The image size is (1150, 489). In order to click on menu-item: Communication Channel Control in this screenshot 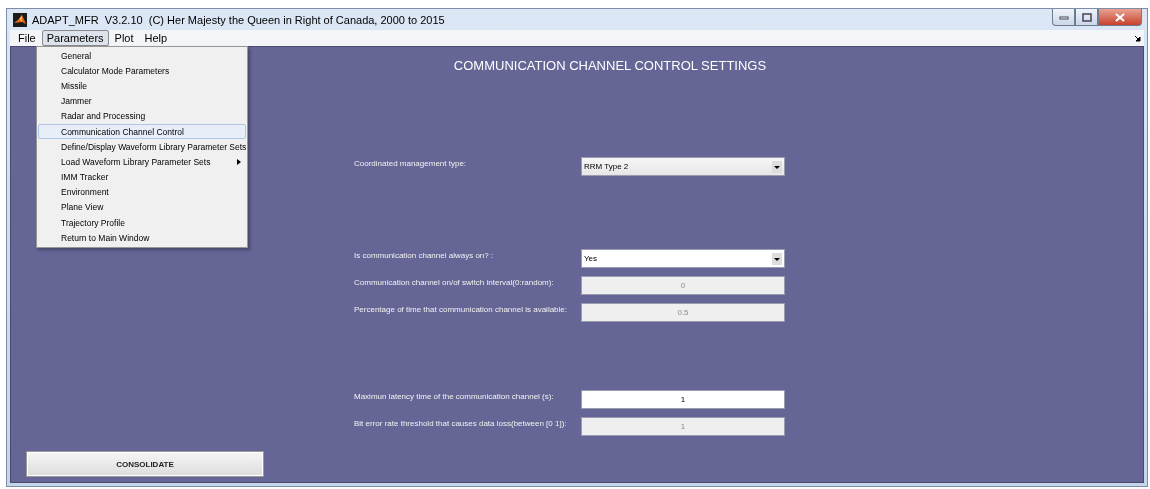, I will do `click(142, 131)`.